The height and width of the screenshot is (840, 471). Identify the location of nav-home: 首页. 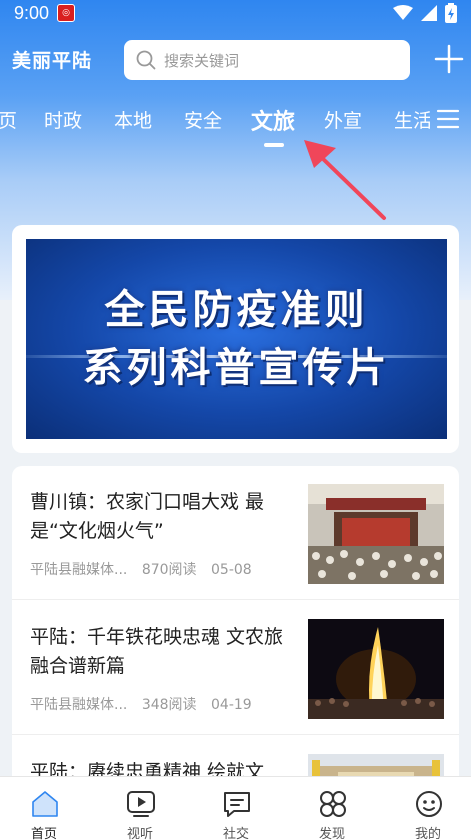
(44, 808).